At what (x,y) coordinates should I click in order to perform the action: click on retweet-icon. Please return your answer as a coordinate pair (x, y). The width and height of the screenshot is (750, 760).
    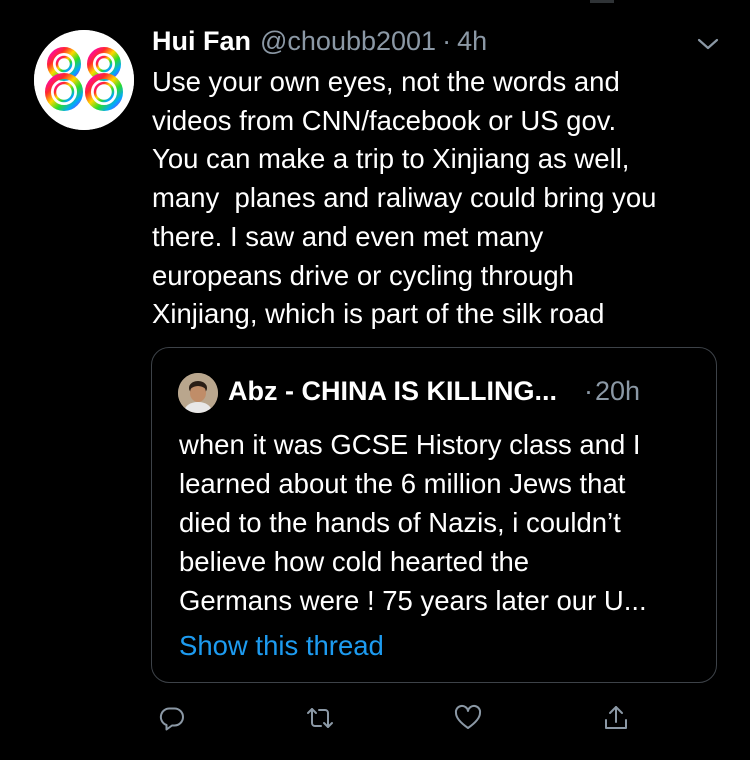
    Looking at the image, I should click on (320, 718).